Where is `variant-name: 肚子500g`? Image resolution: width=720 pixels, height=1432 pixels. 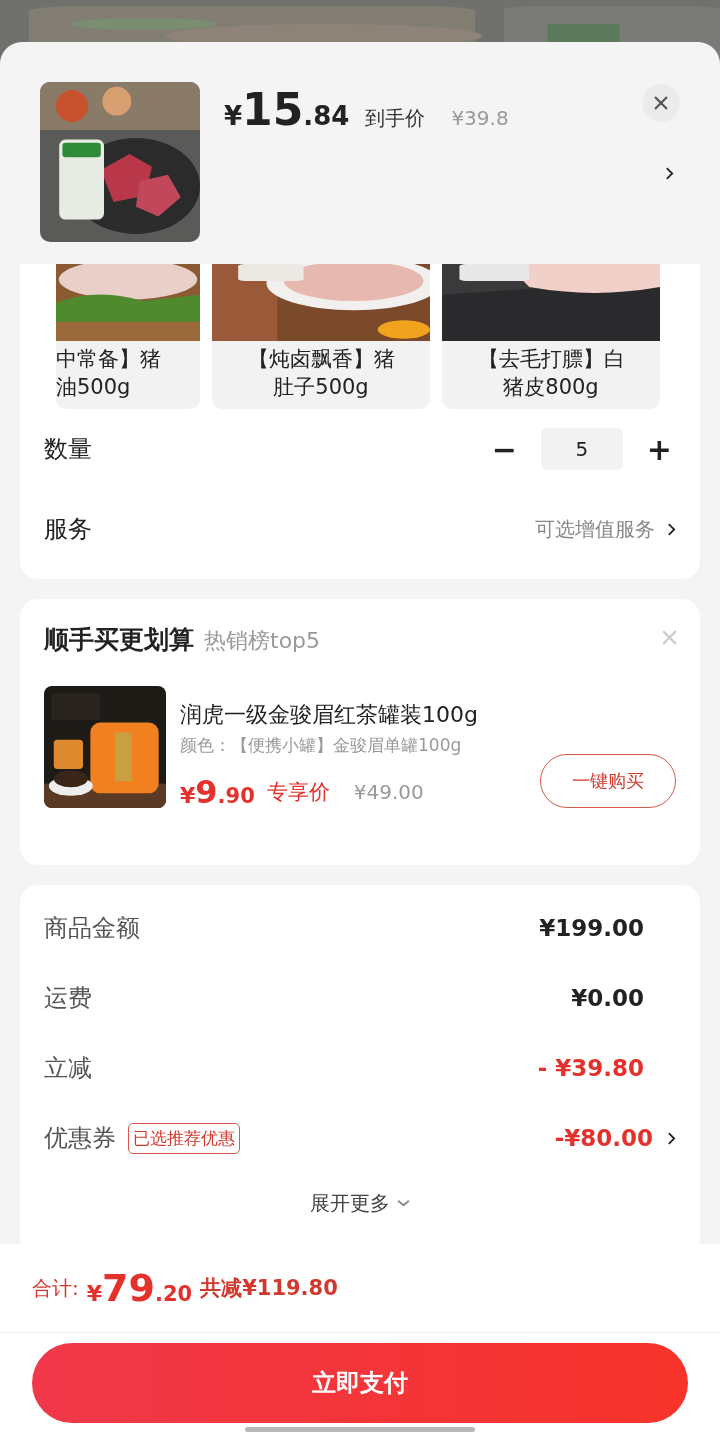
variant-name: 肚子500g is located at coordinates (321, 388).